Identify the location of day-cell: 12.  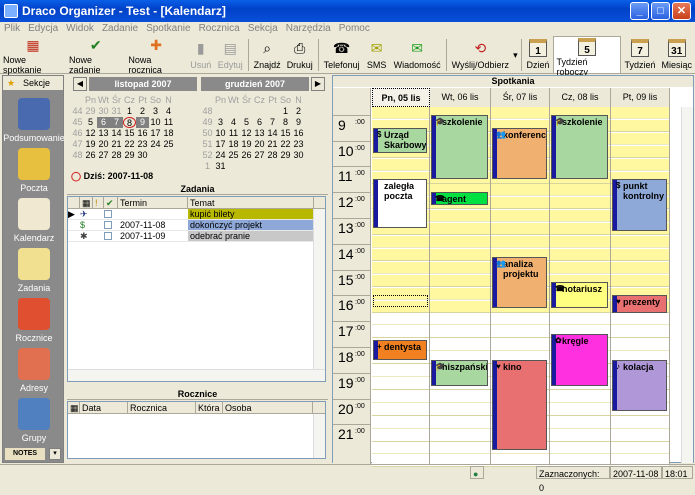
(90, 133).